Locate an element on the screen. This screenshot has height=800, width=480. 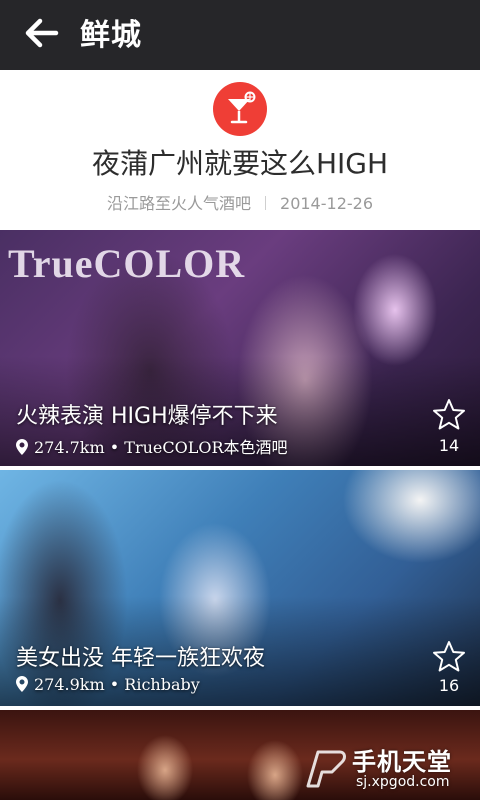
category-badge is located at coordinates (240, 109).